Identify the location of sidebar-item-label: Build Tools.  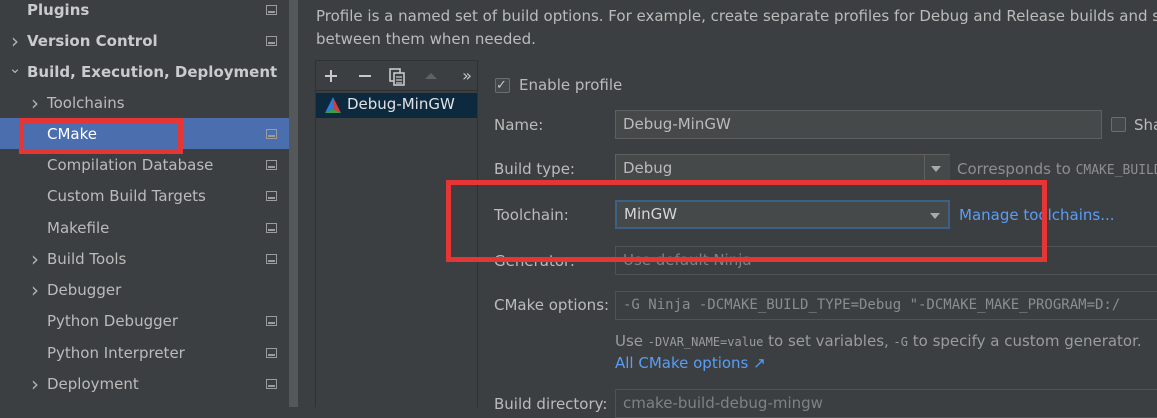
(87, 258).